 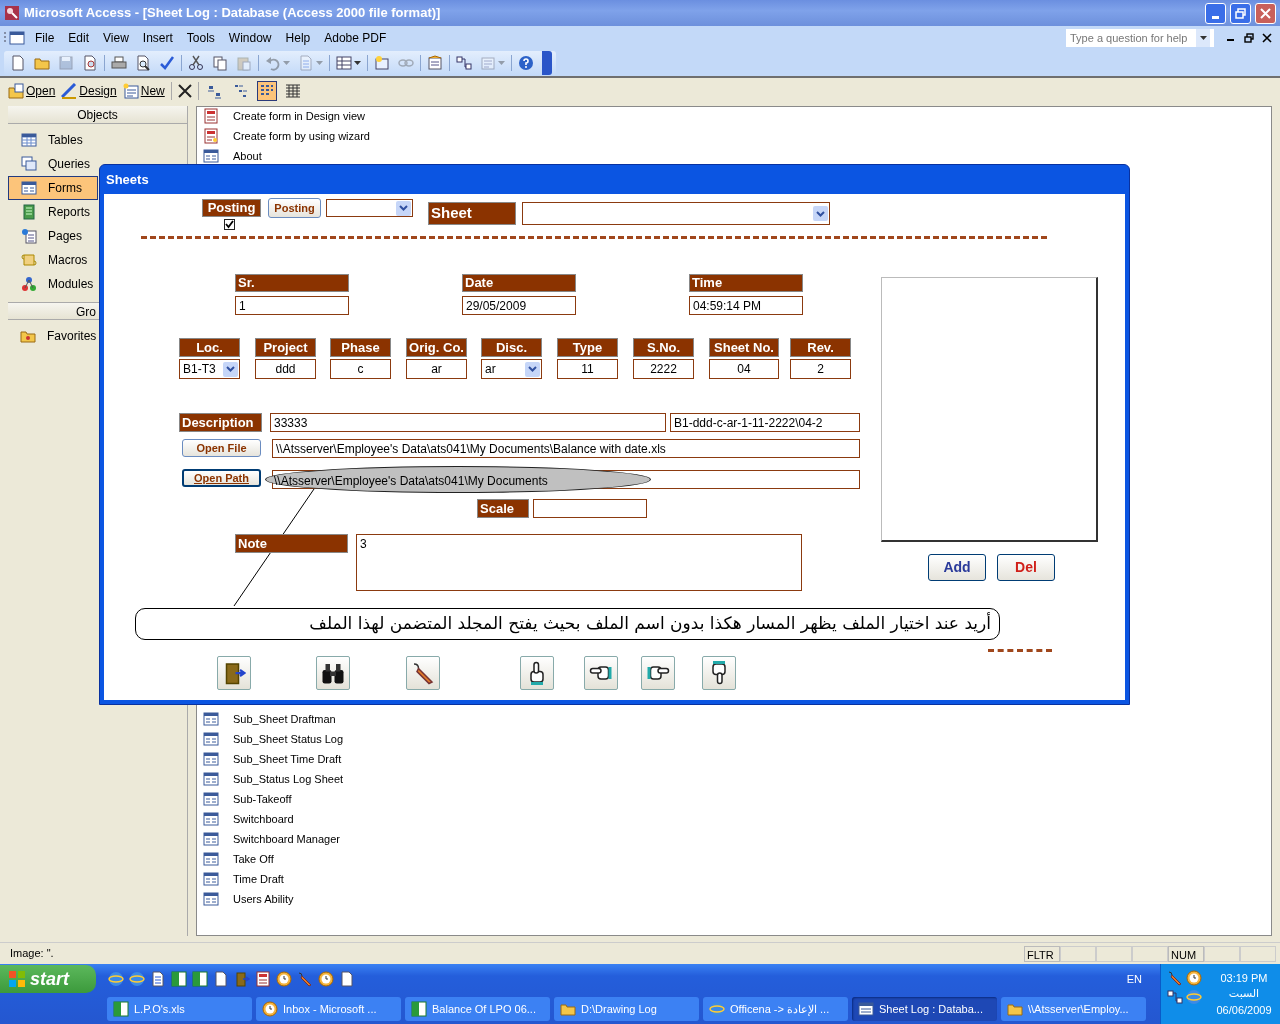 I want to click on text-field: 11, so click(x=587, y=369).